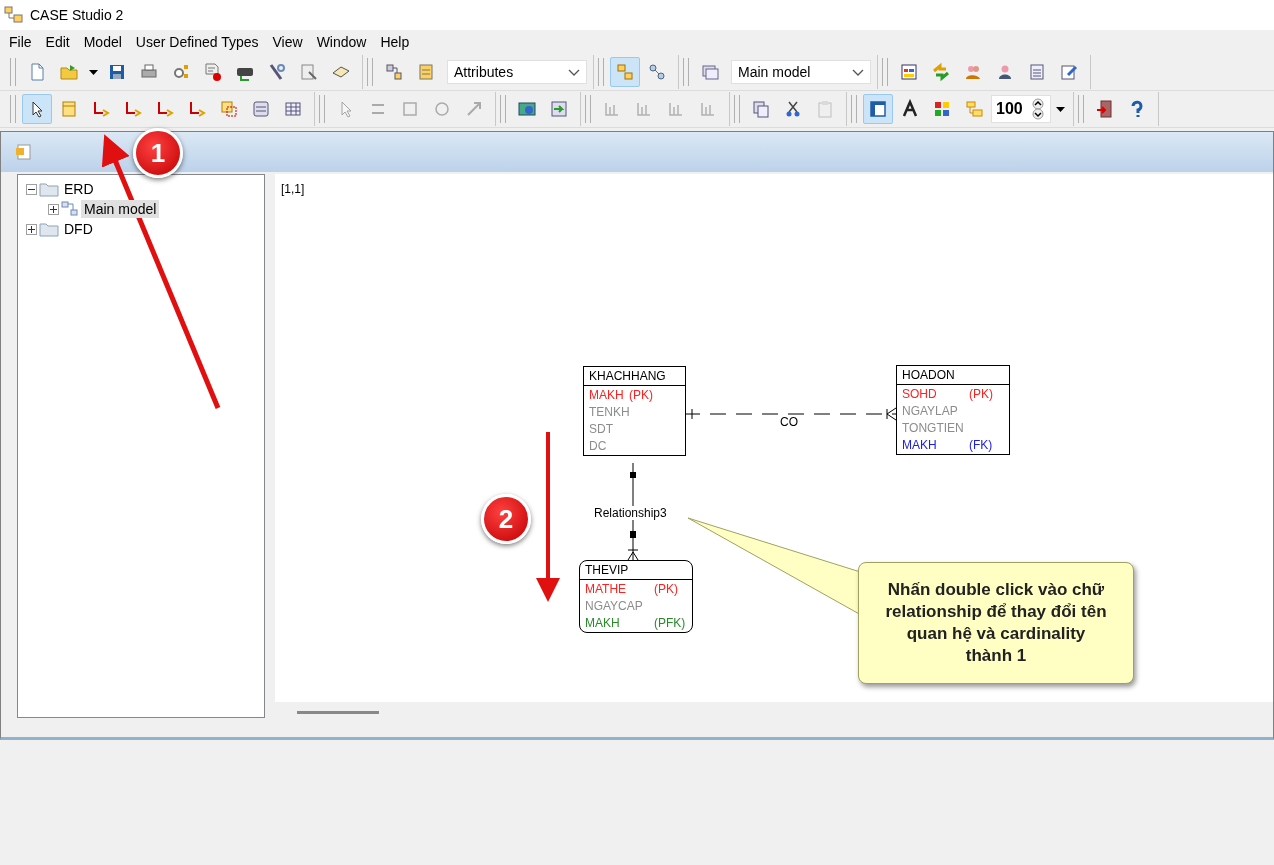 Image resolution: width=1274 pixels, height=865 pixels. Describe the element at coordinates (559, 109) in the screenshot. I see `import-icon` at that location.